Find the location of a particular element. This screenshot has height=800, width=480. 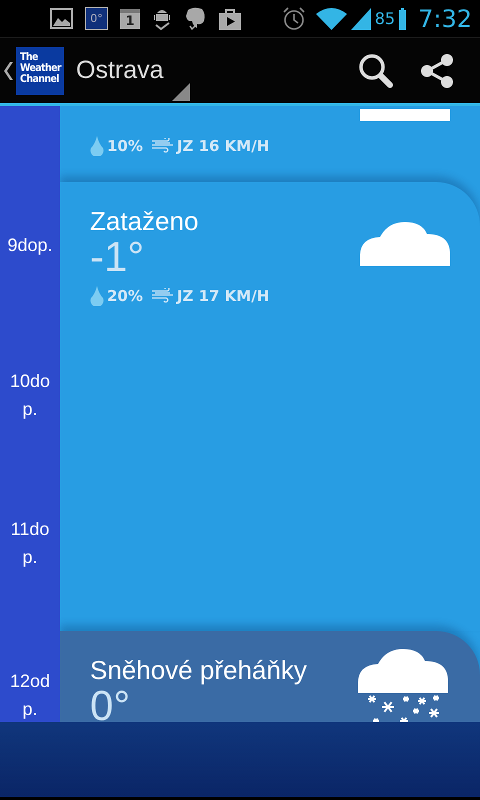

hour-label: 10dop. is located at coordinates (30, 395).